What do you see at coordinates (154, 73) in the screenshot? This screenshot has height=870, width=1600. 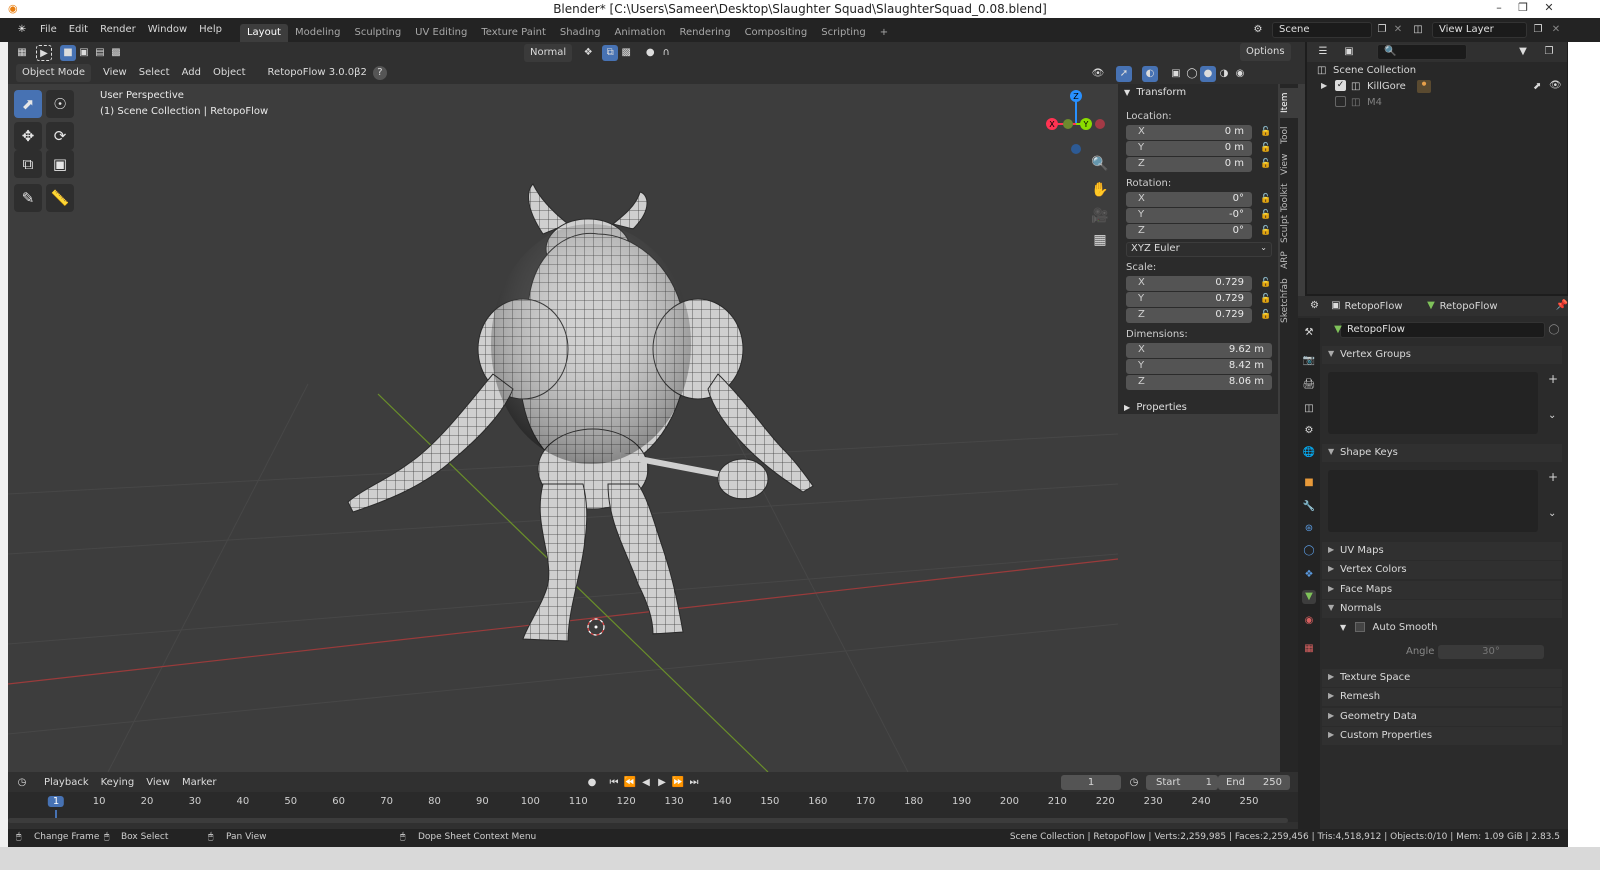 I see `menu-select: Select` at bounding box center [154, 73].